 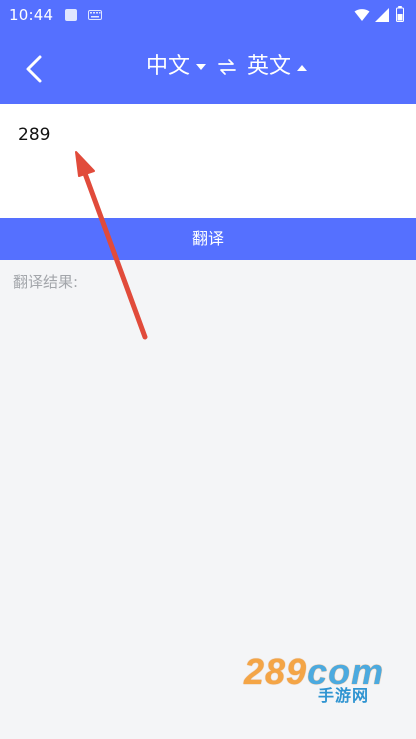 I want to click on swap-icon, so click(x=227, y=67).